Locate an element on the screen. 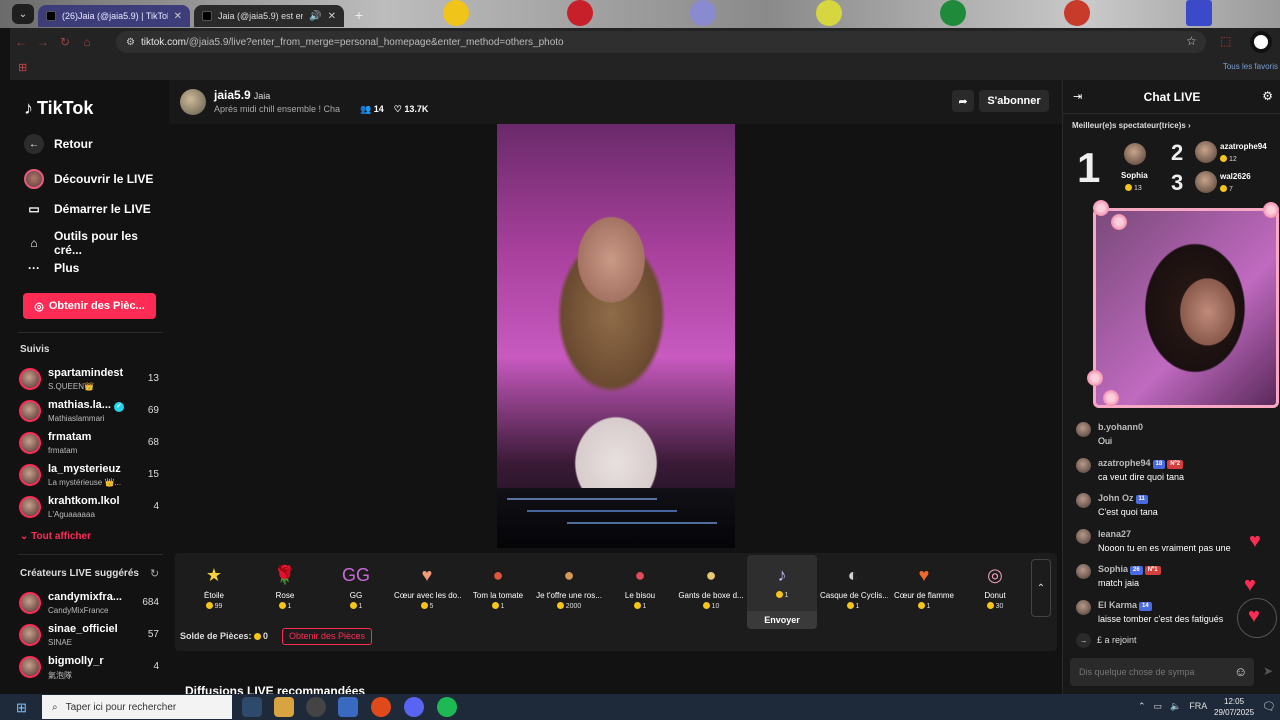 The height and width of the screenshot is (720, 1280). home-icon: ⌂ is located at coordinates (87, 42).